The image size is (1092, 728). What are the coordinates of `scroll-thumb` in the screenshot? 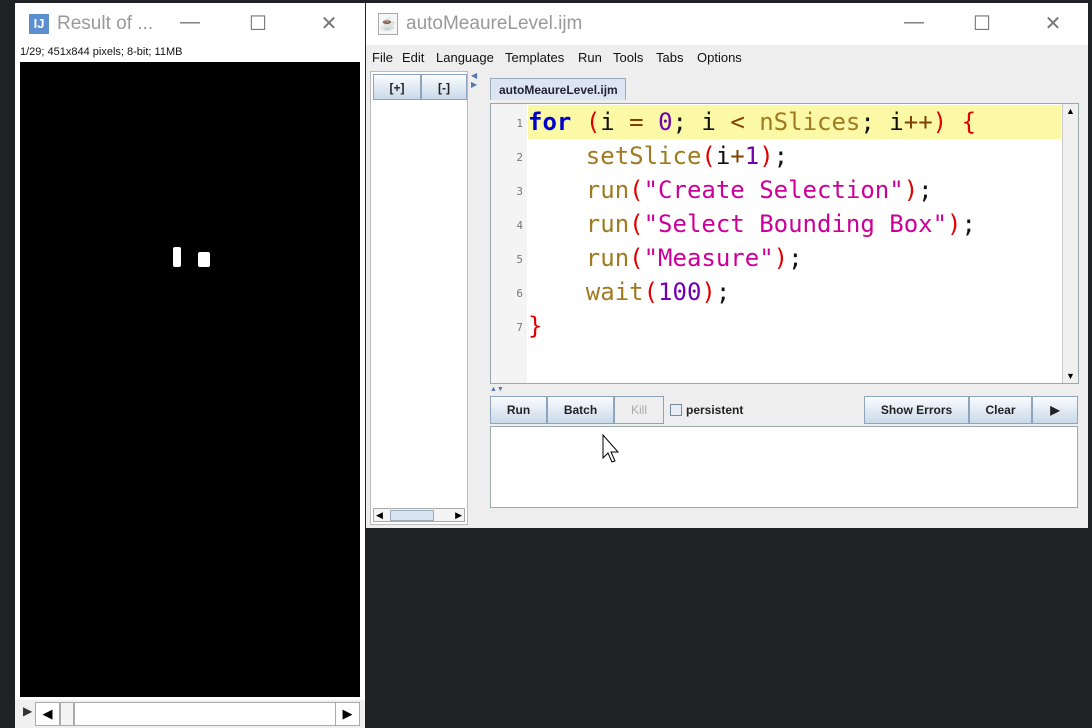 It's located at (67, 714).